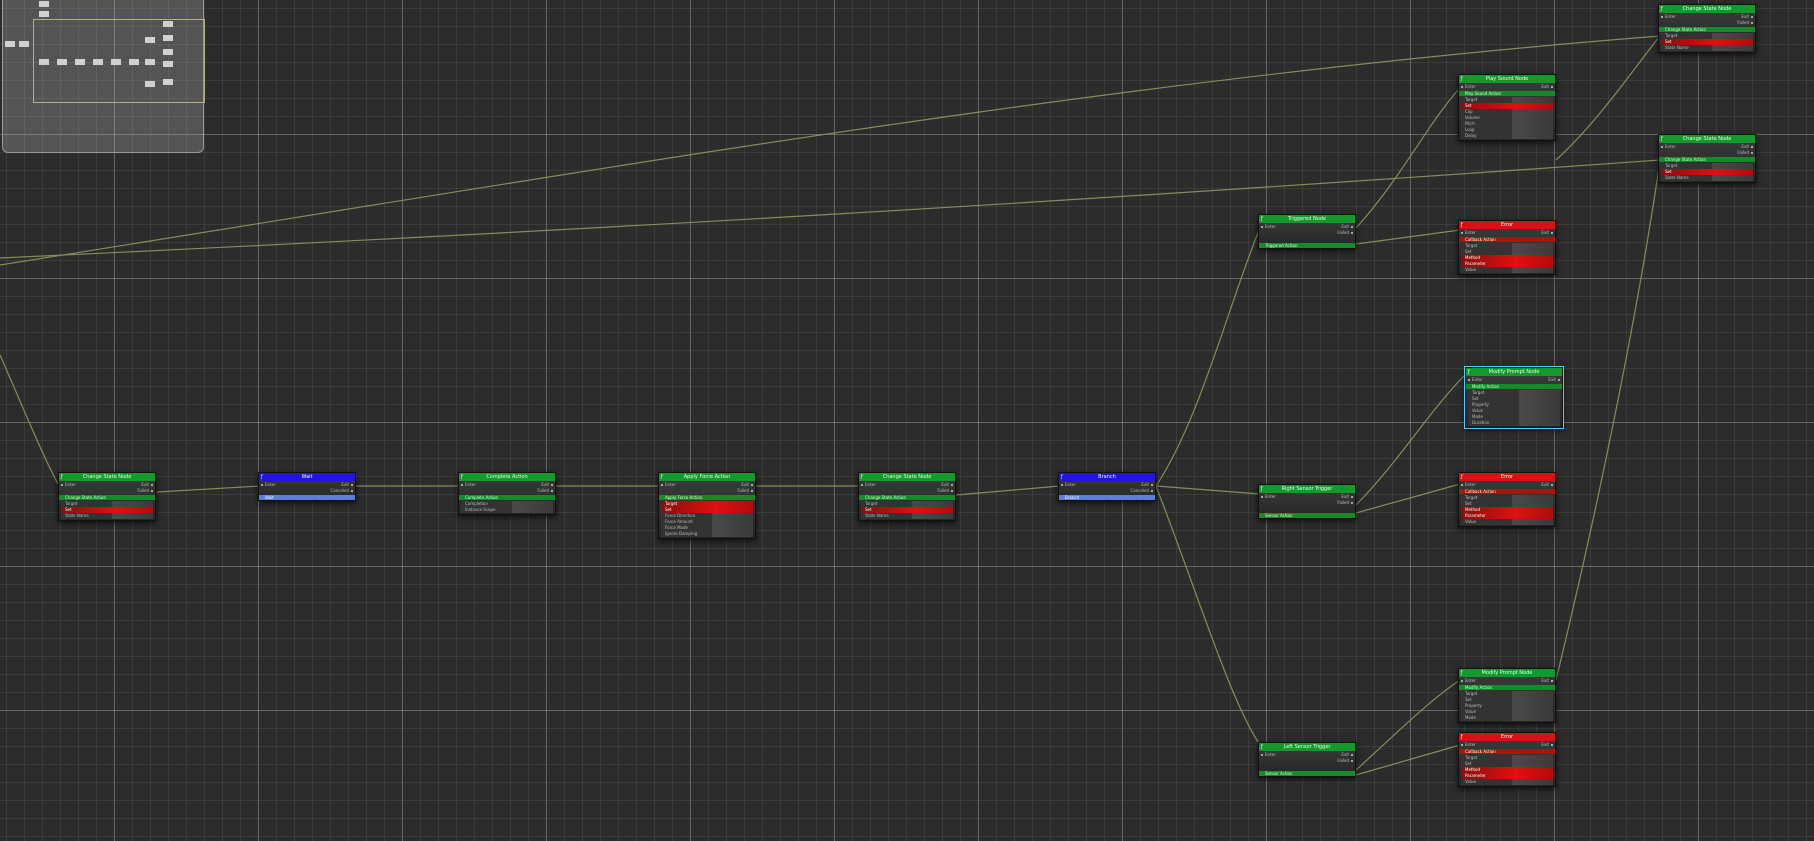 The width and height of the screenshot is (1814, 841). Describe the element at coordinates (707, 534) in the screenshot. I see `property-row: Ignore Damping` at that location.